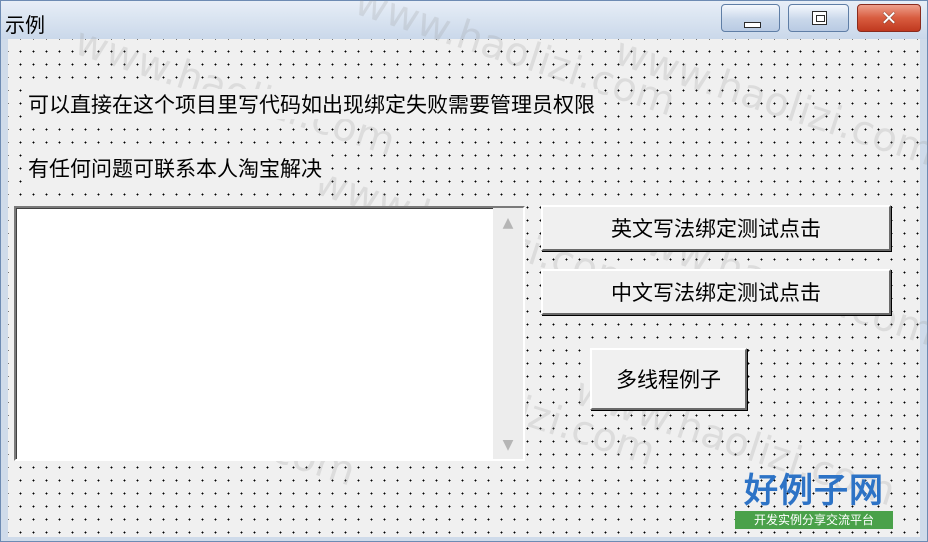 Image resolution: width=928 pixels, height=542 pixels. Describe the element at coordinates (508, 445) in the screenshot. I see `scroll-down-icon: ▼` at that location.